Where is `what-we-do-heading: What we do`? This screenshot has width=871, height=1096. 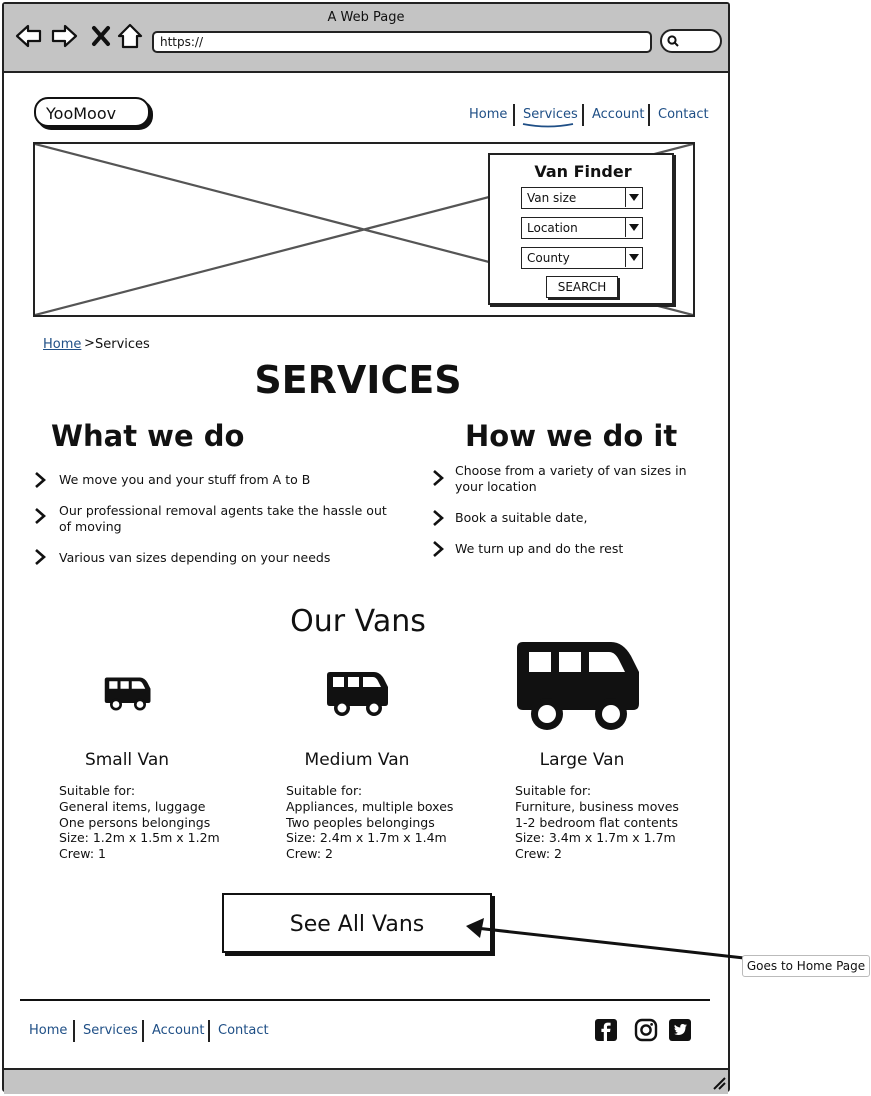 what-we-do-heading: What we do is located at coordinates (148, 436).